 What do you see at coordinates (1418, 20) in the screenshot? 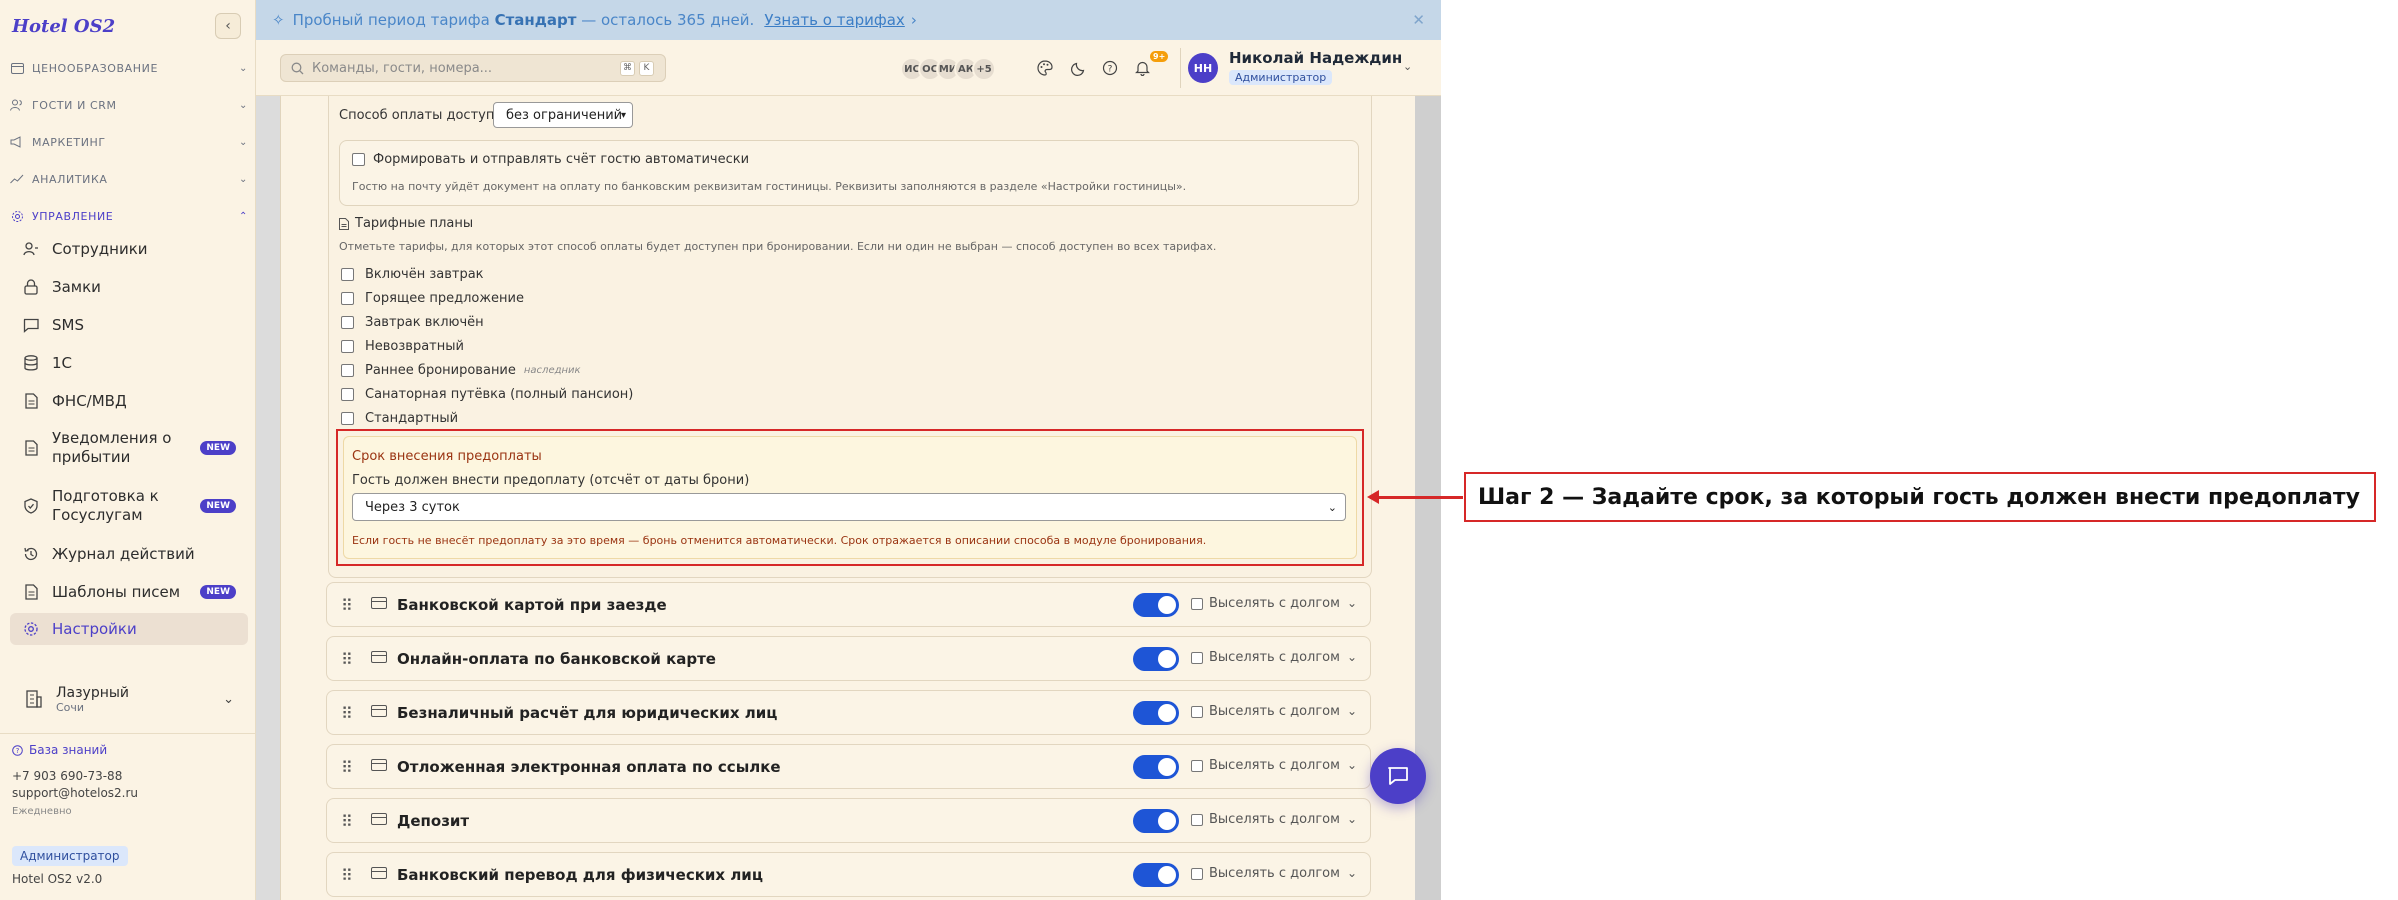
I see `close-banner-button: ✕` at bounding box center [1418, 20].